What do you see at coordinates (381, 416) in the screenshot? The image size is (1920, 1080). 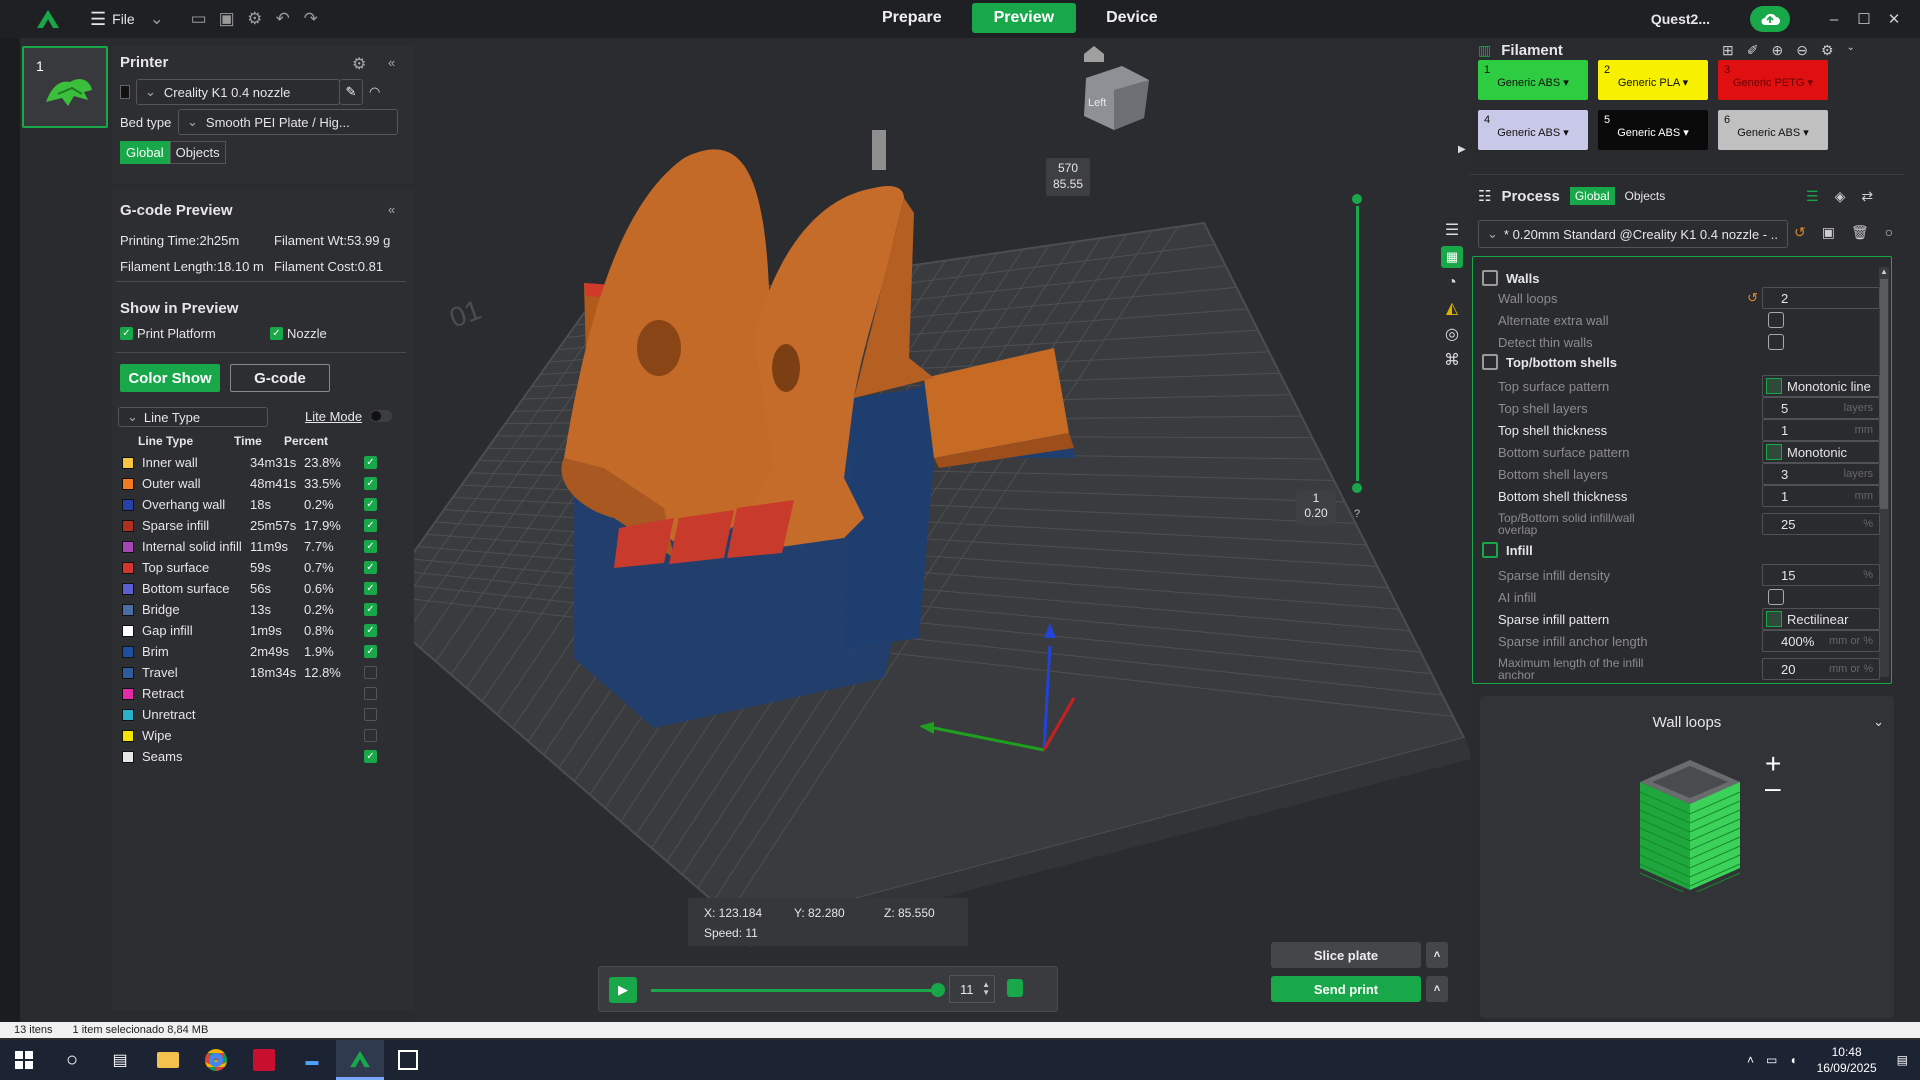 I see `lite-mode-toggle` at bounding box center [381, 416].